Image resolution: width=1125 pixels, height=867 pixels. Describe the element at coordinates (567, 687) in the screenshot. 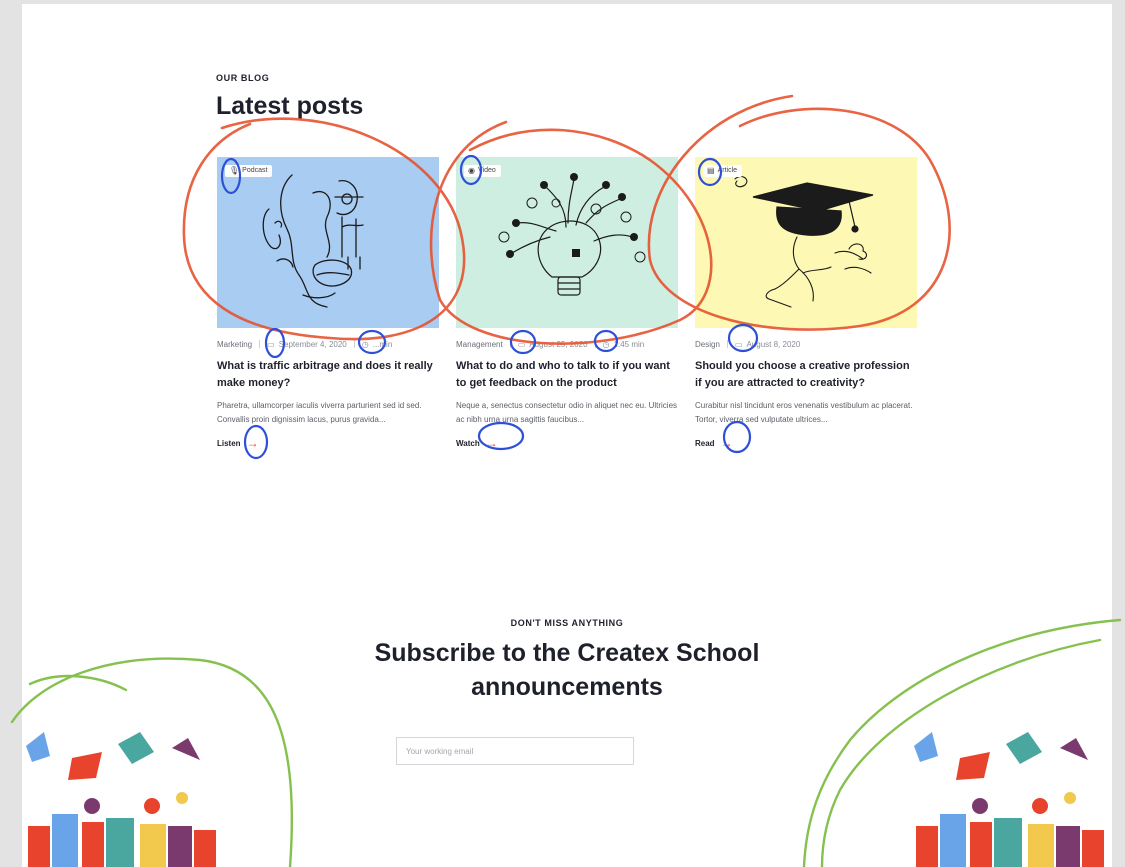

I see `subscribe-heading-line2: announcements` at that location.